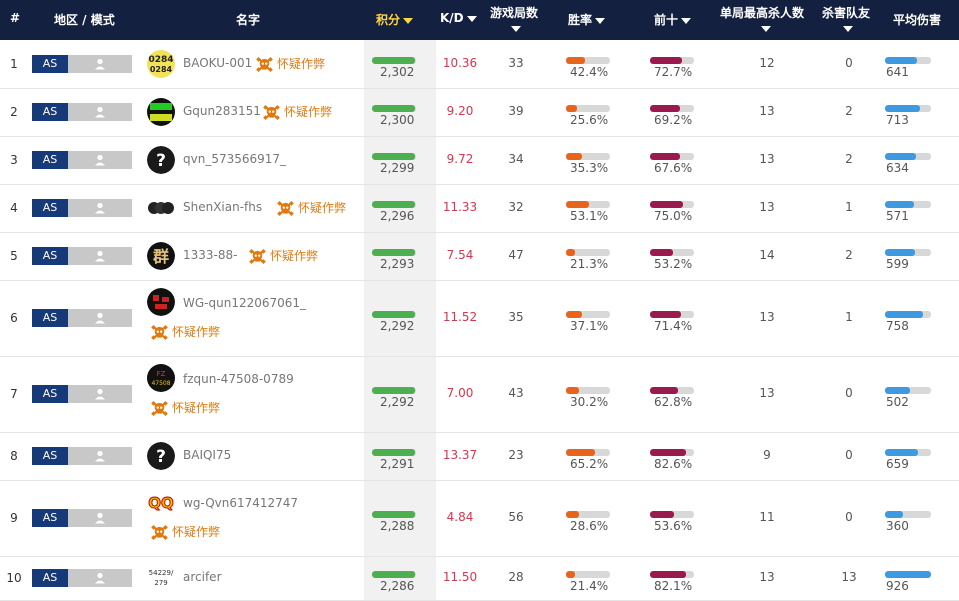  Describe the element at coordinates (587, 19) in the screenshot. I see `header-win: 胜率` at that location.